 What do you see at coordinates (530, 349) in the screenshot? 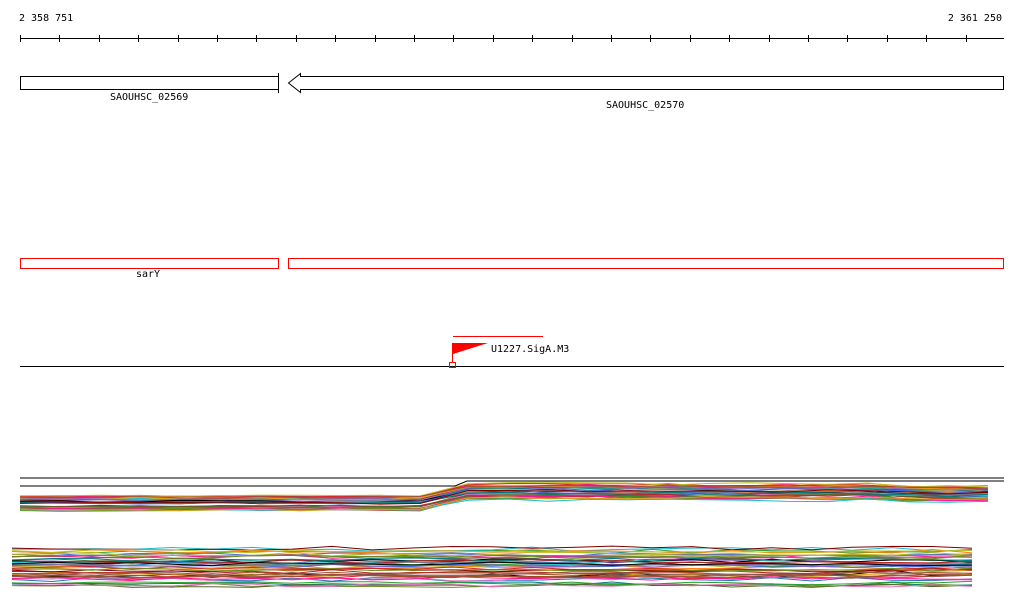
I see `site-label: U1227.SigA.M3` at bounding box center [530, 349].